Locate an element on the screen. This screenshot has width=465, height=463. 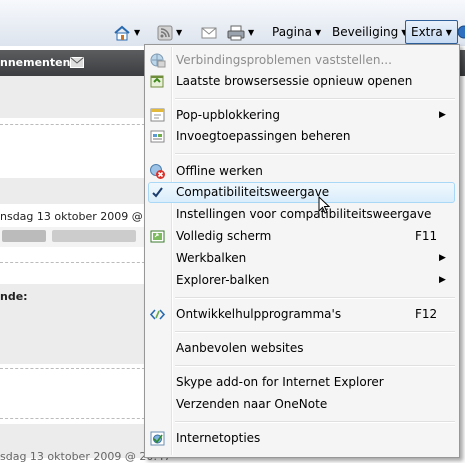
menu-item-explorer-bars: Explorer-balken ▶ is located at coordinates (302, 280).